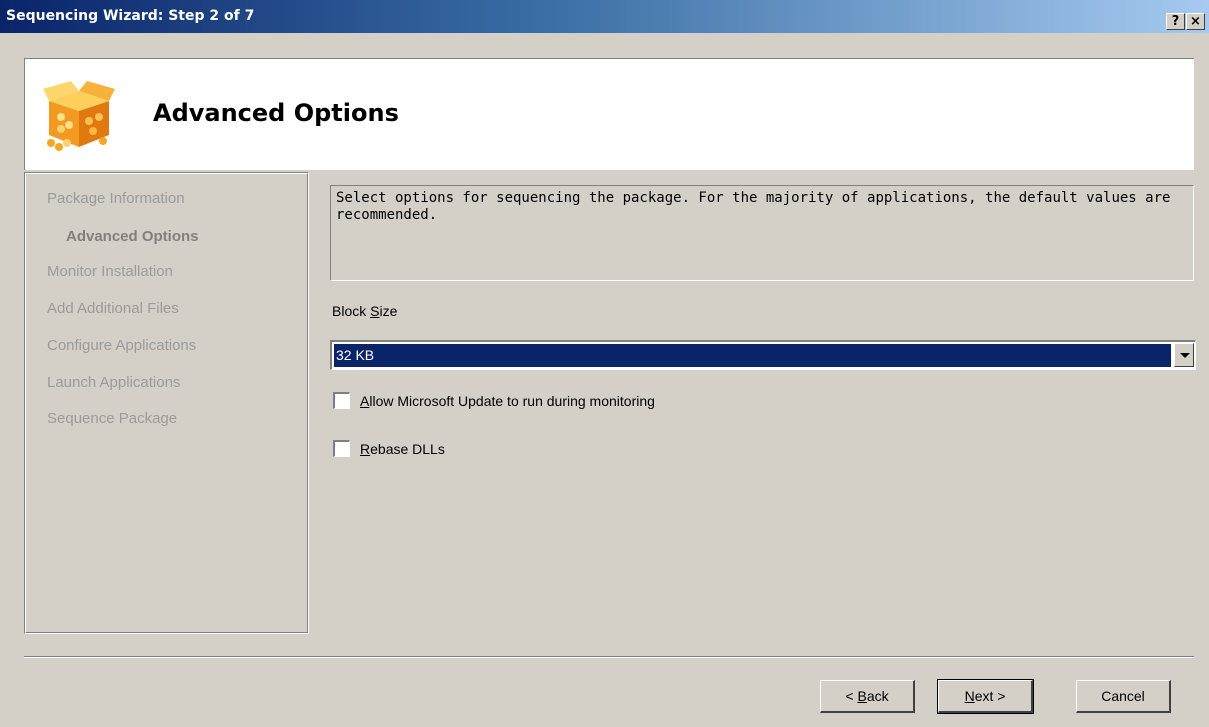 Image resolution: width=1209 pixels, height=727 pixels. Describe the element at coordinates (609, 657) in the screenshot. I see `footer-divider` at that location.